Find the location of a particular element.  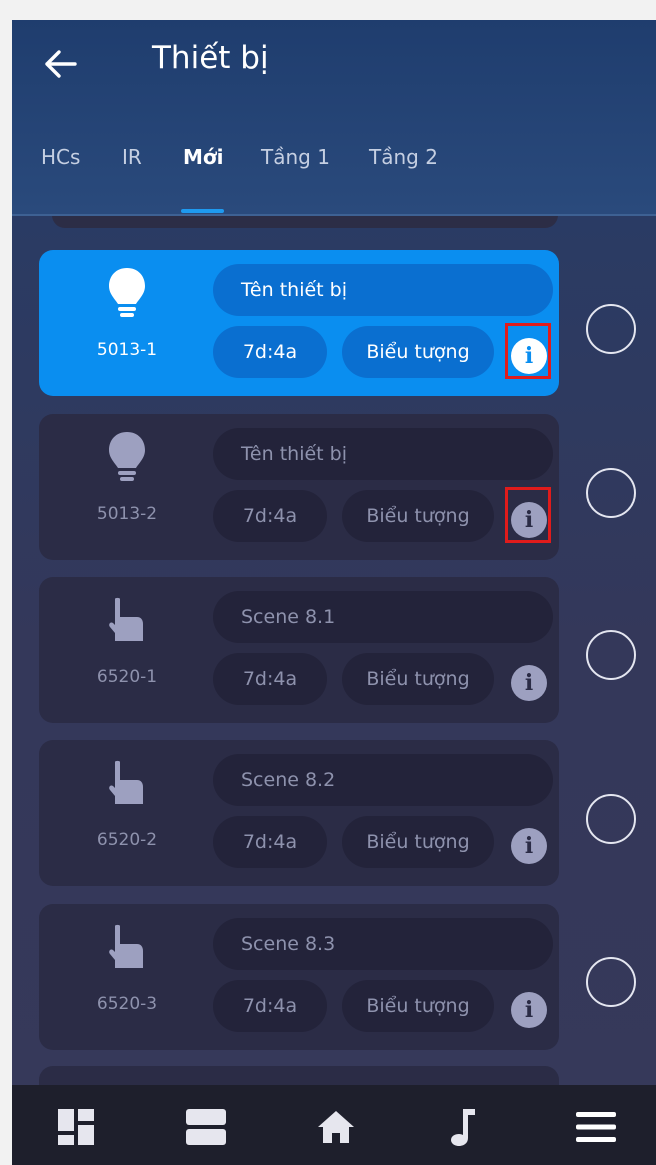

nav-music-button is located at coordinates (464, 1127).